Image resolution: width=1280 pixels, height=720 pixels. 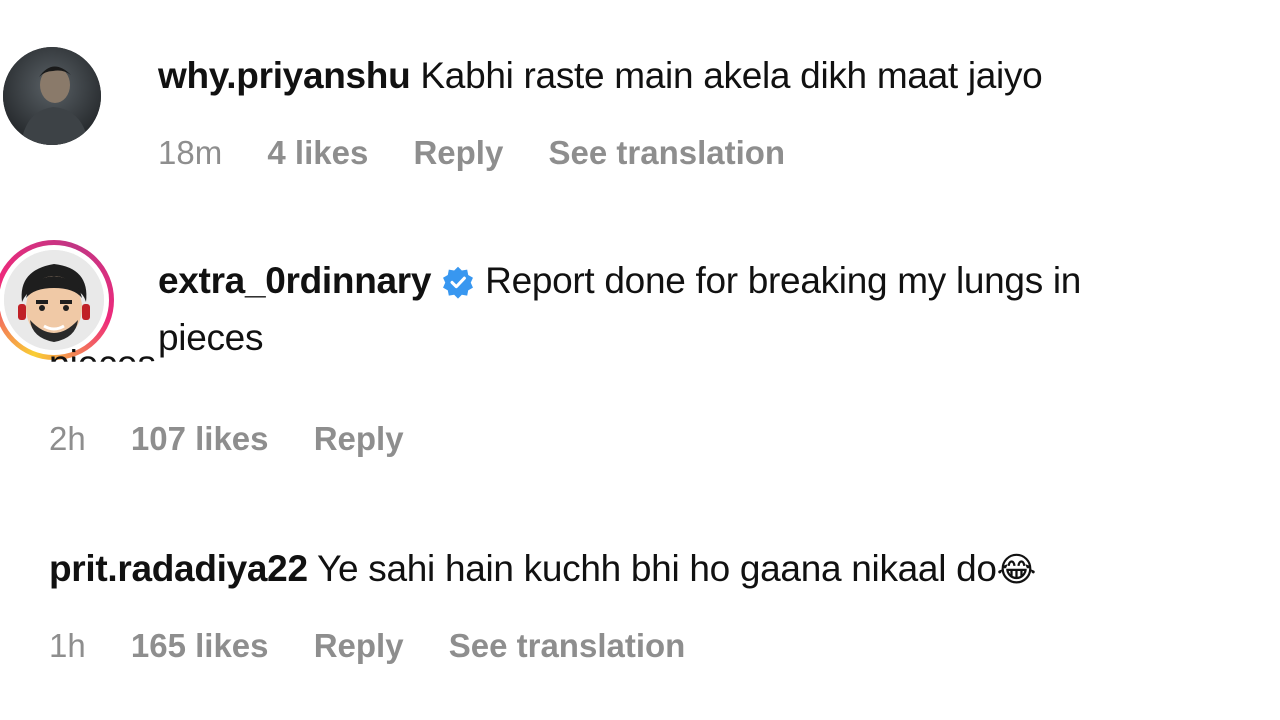 I want to click on comment-meta: 18m 4 likes Reply See translation, so click(x=489, y=153).